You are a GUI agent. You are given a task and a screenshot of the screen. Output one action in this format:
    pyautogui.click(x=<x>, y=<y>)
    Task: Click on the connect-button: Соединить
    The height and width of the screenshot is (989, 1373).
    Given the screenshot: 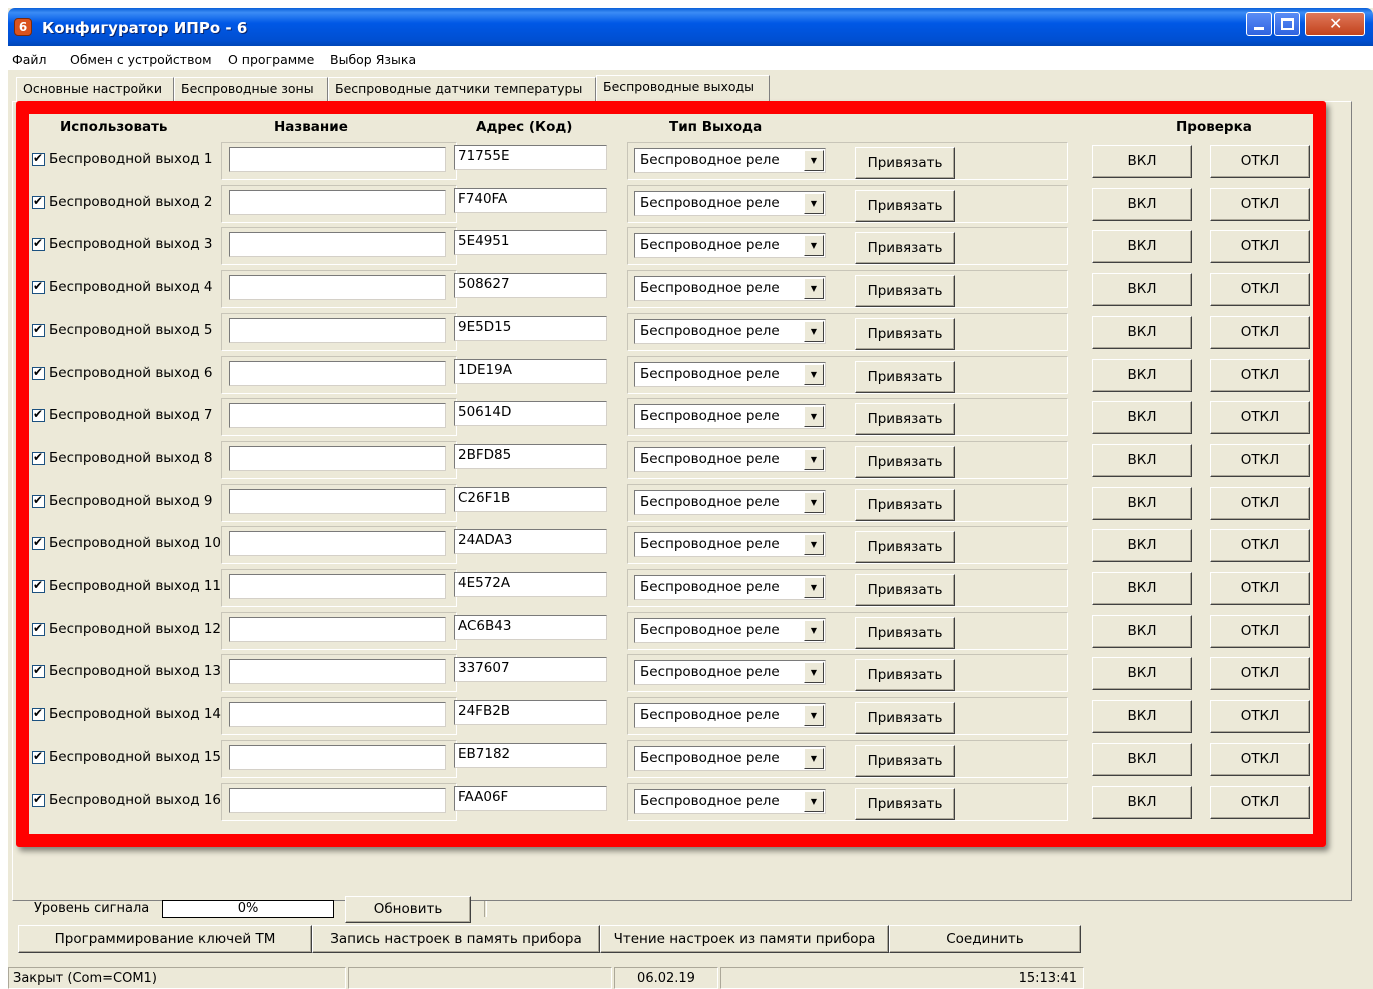 What is the action you would take?
    pyautogui.click(x=985, y=939)
    